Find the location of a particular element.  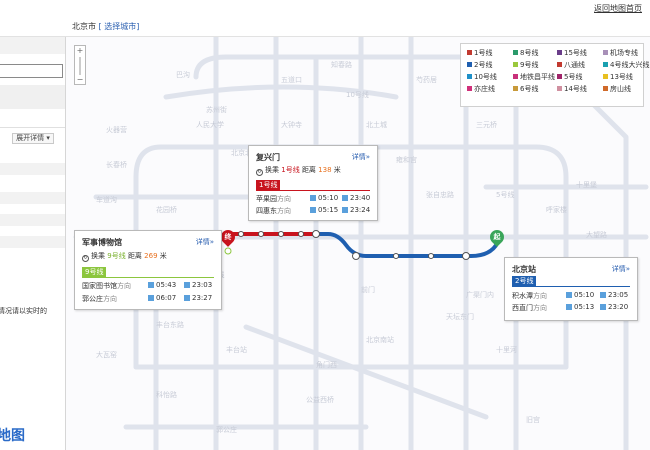

expand-details-label: 展开详情 is located at coordinates (30, 138).